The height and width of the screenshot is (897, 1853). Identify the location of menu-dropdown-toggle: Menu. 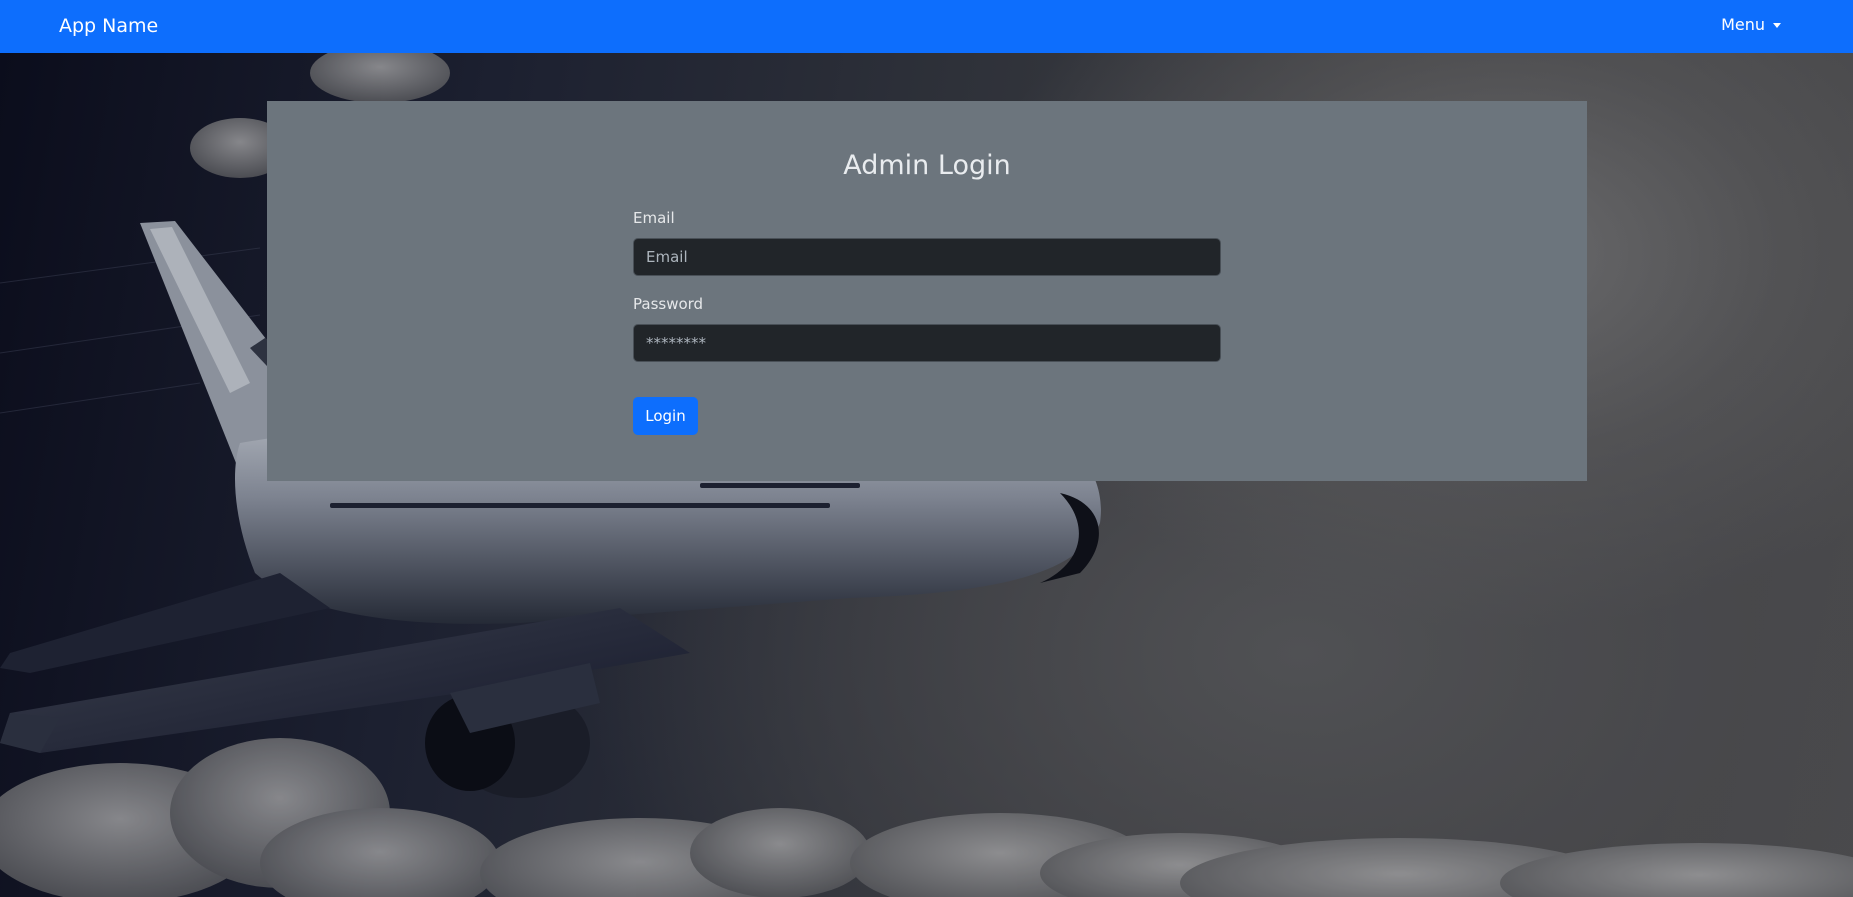
(1751, 25).